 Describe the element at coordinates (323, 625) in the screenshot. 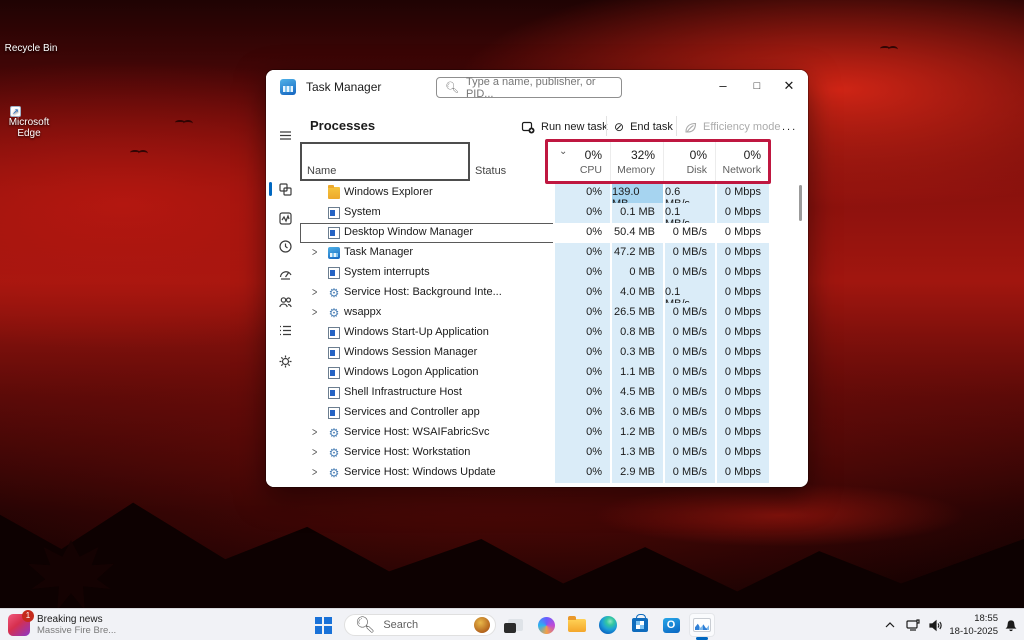

I see `start-button` at that location.